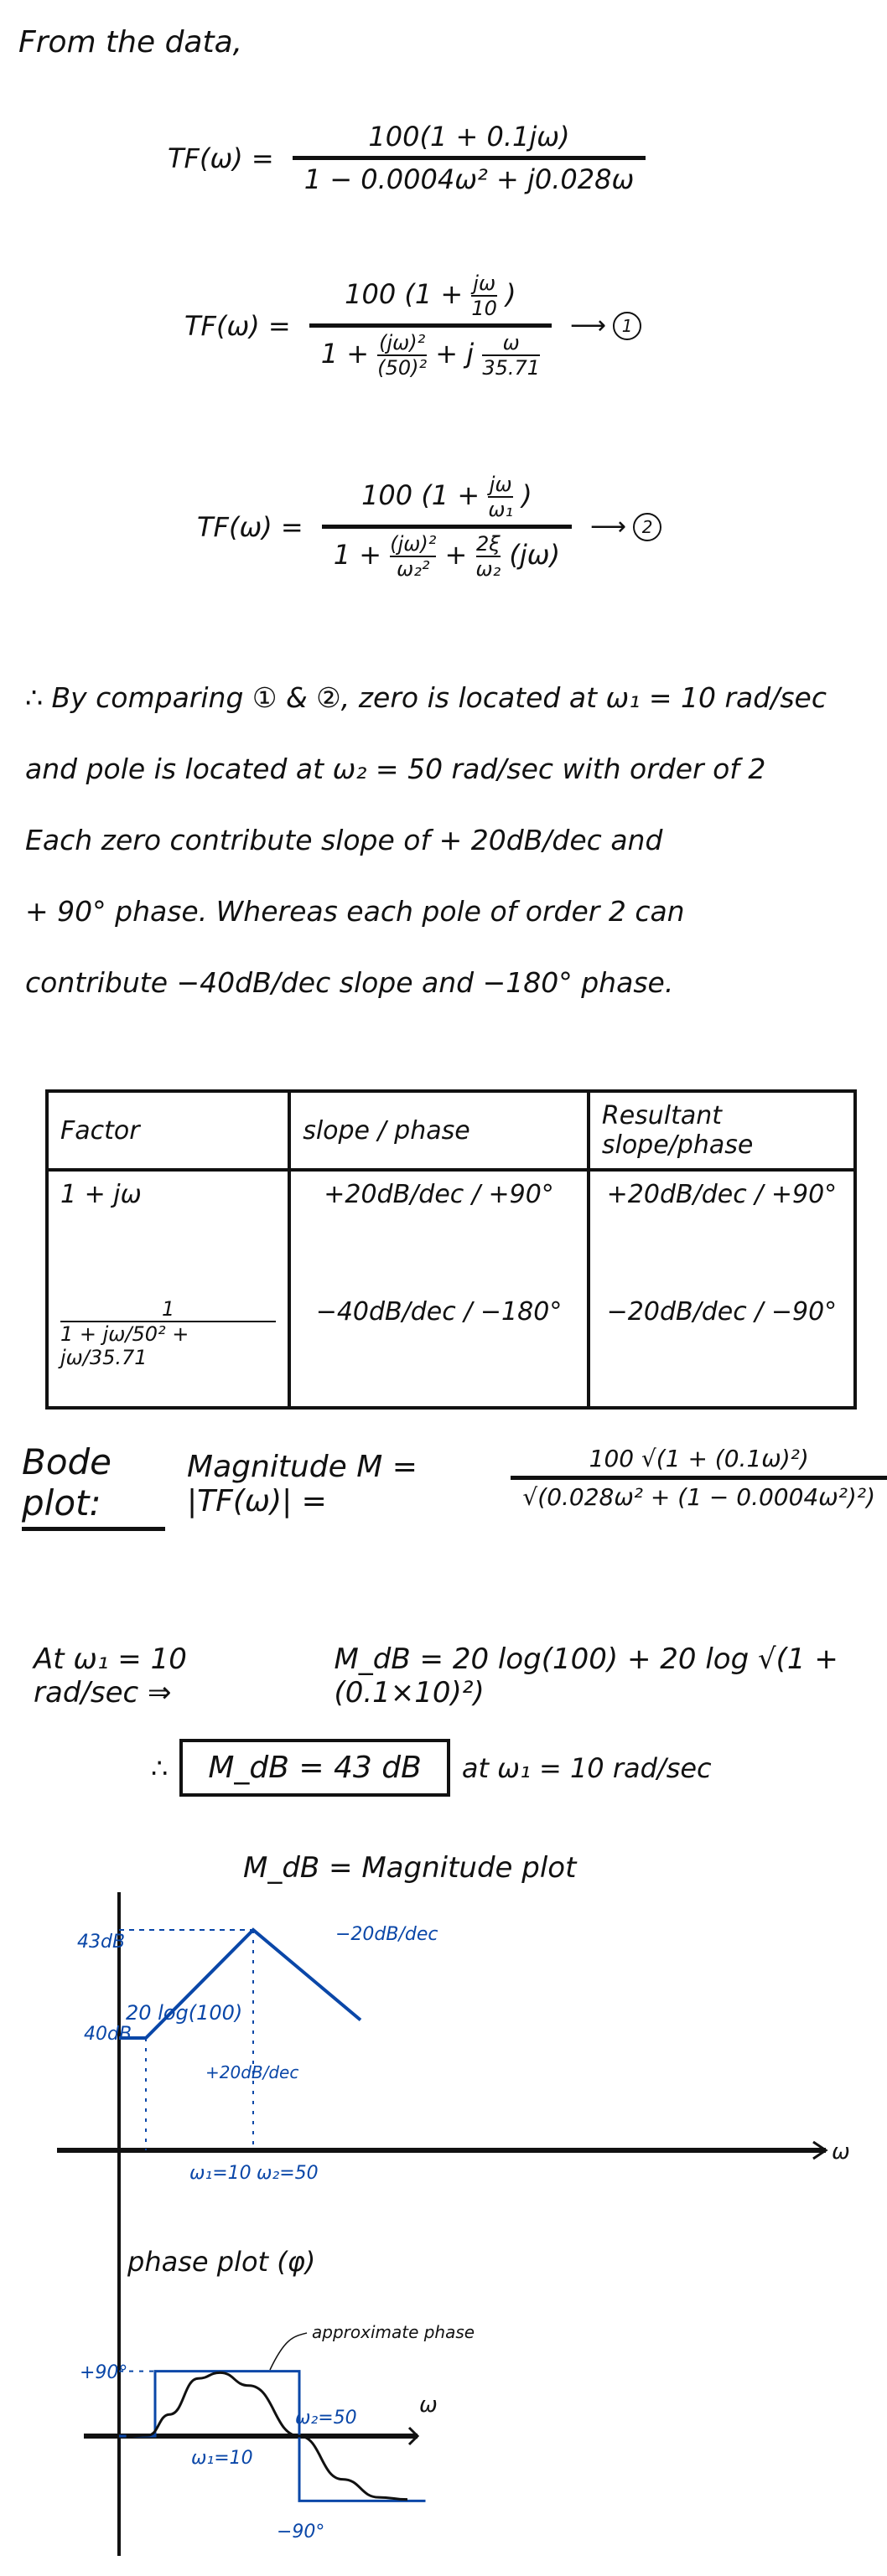  What do you see at coordinates (160, 1767) in the screenshot?
I see `therefore-symbol: ∴` at bounding box center [160, 1767].